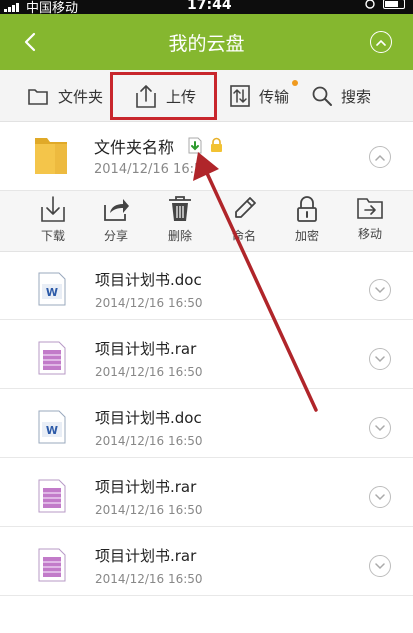 Image resolution: width=413 pixels, height=633 pixels. What do you see at coordinates (116, 222) in the screenshot?
I see `share-button: 分享` at bounding box center [116, 222].